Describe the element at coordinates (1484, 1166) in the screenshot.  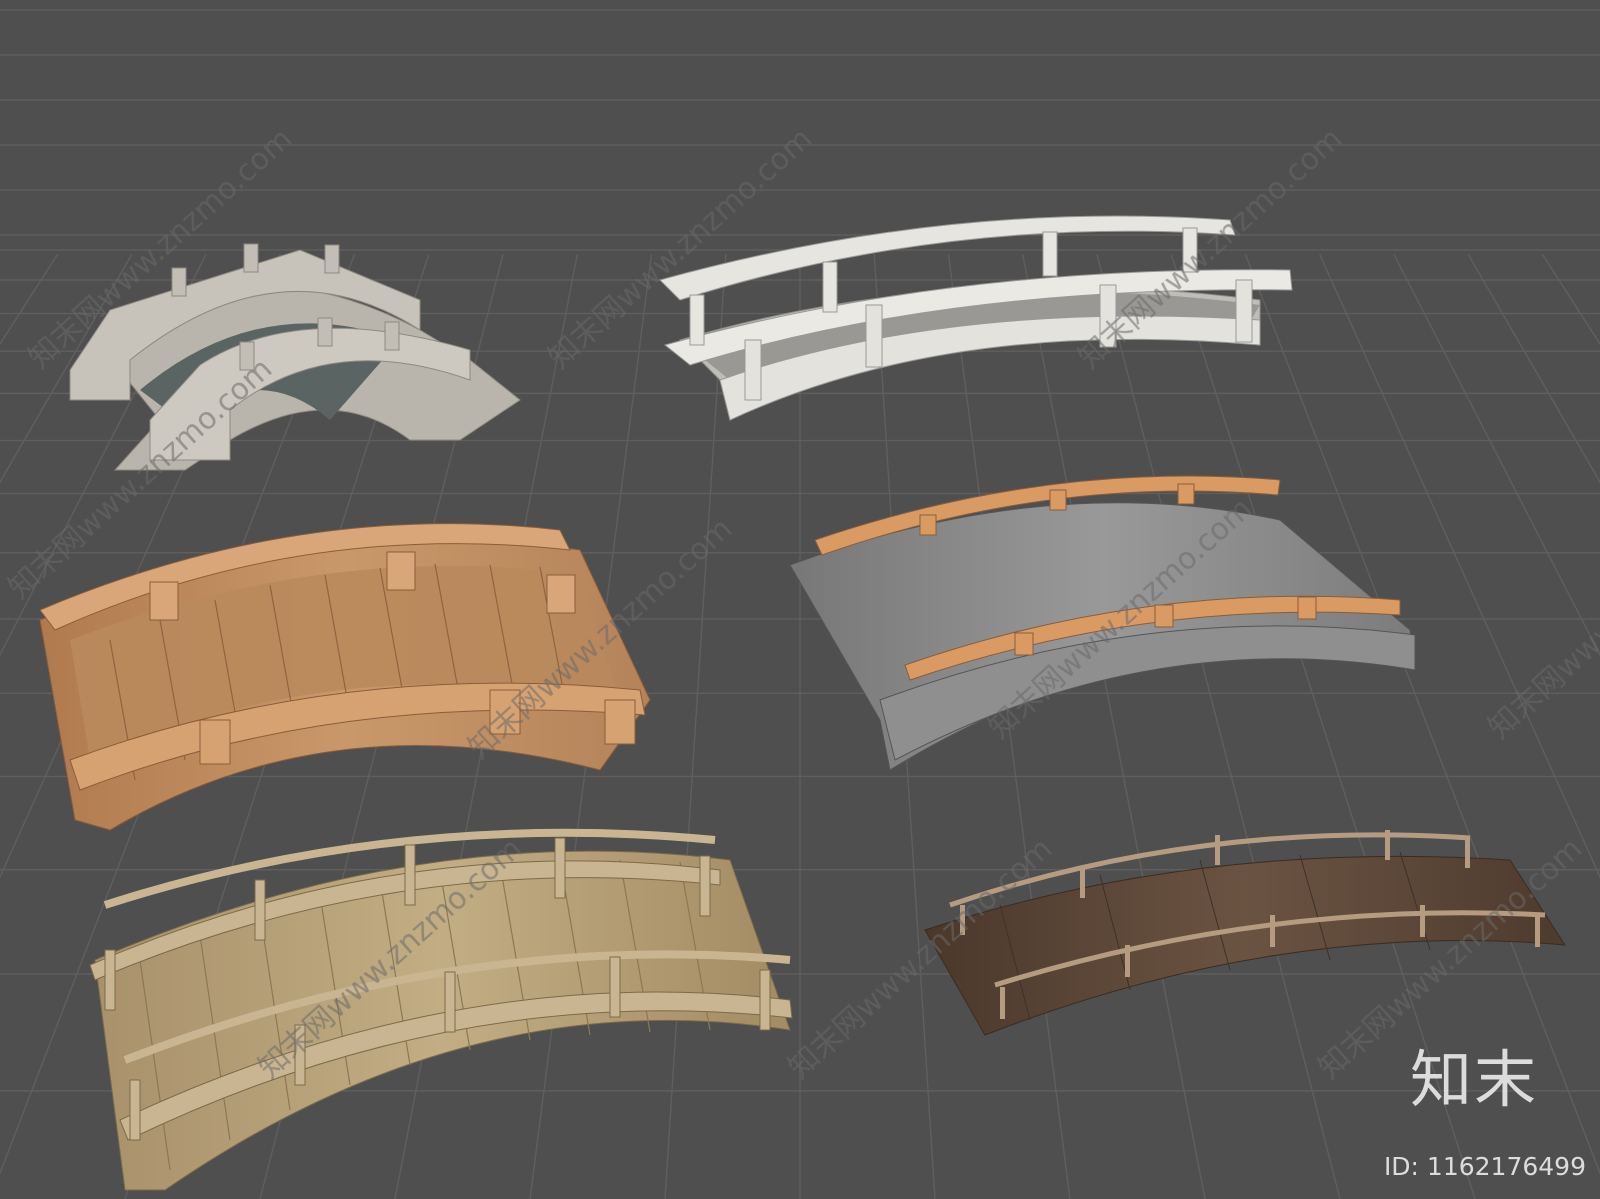
I see `id-watermark: ID: 1162176499` at that location.